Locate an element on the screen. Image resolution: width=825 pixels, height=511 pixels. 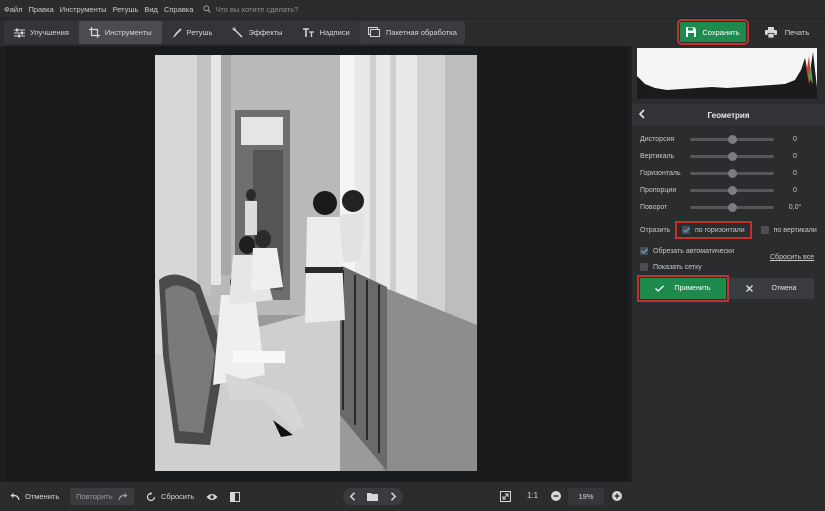
menu-help: Справка is located at coordinates (178, 9).